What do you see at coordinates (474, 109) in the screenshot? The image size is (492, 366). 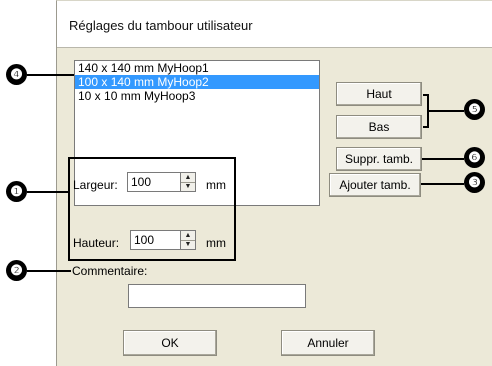 I see `callout-5-icon: ❺` at bounding box center [474, 109].